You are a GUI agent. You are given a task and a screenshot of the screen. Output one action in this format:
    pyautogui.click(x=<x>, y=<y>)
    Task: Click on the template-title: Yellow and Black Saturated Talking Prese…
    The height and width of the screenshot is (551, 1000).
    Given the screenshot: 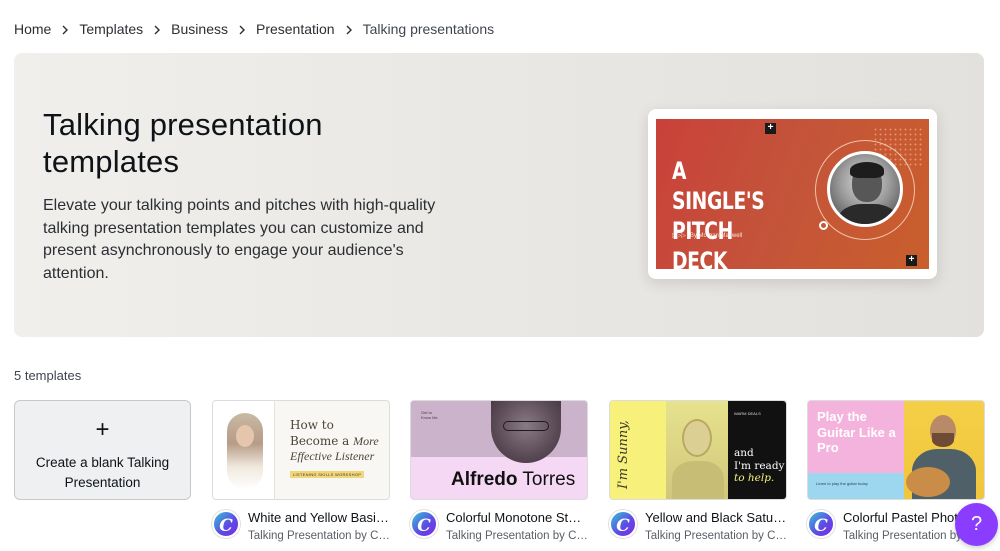 What is the action you would take?
    pyautogui.click(x=716, y=518)
    